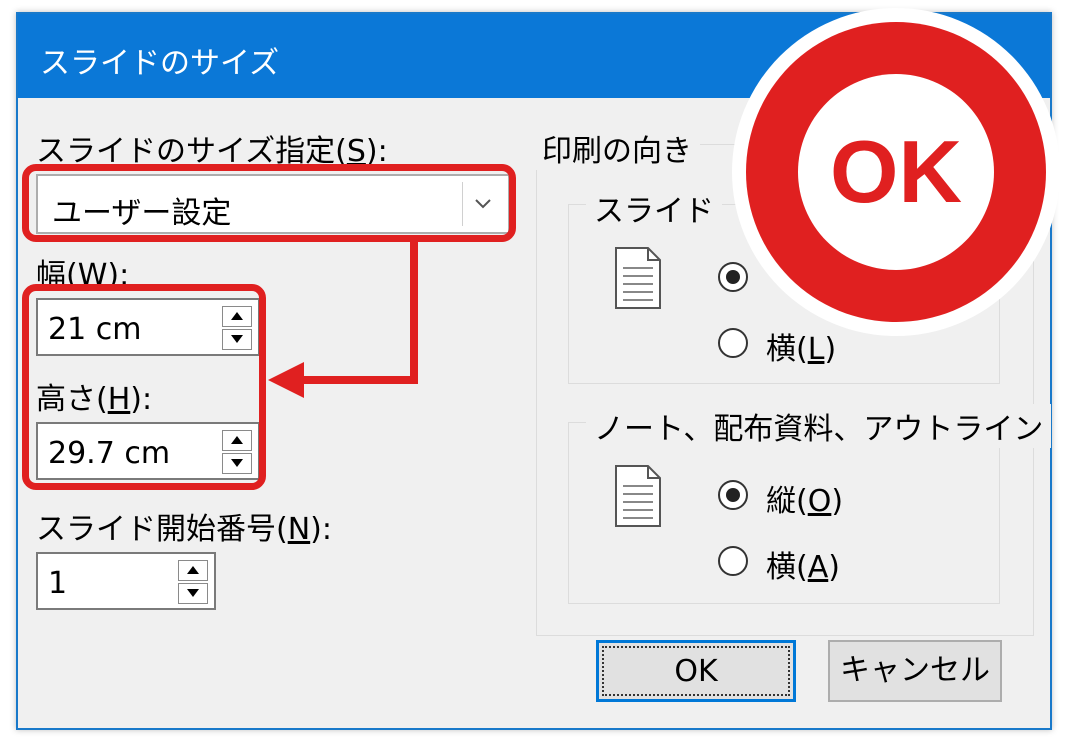 This screenshot has width=1065, height=742. I want to click on notes-portrait-label: 縦(O), so click(805, 501).